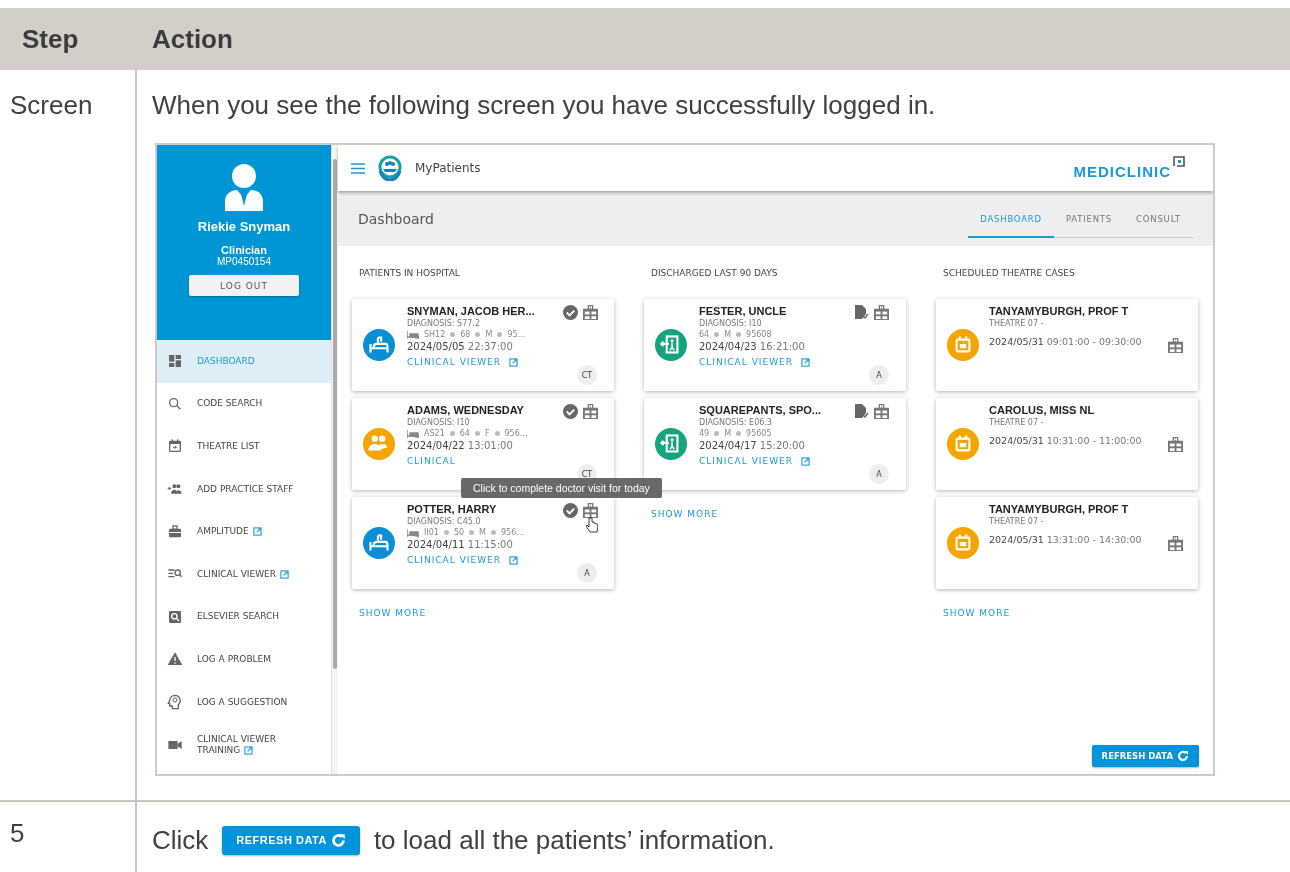 This screenshot has width=1290, height=872. What do you see at coordinates (244, 659) in the screenshot?
I see `nav-item: LOG A PROBLEM` at bounding box center [244, 659].